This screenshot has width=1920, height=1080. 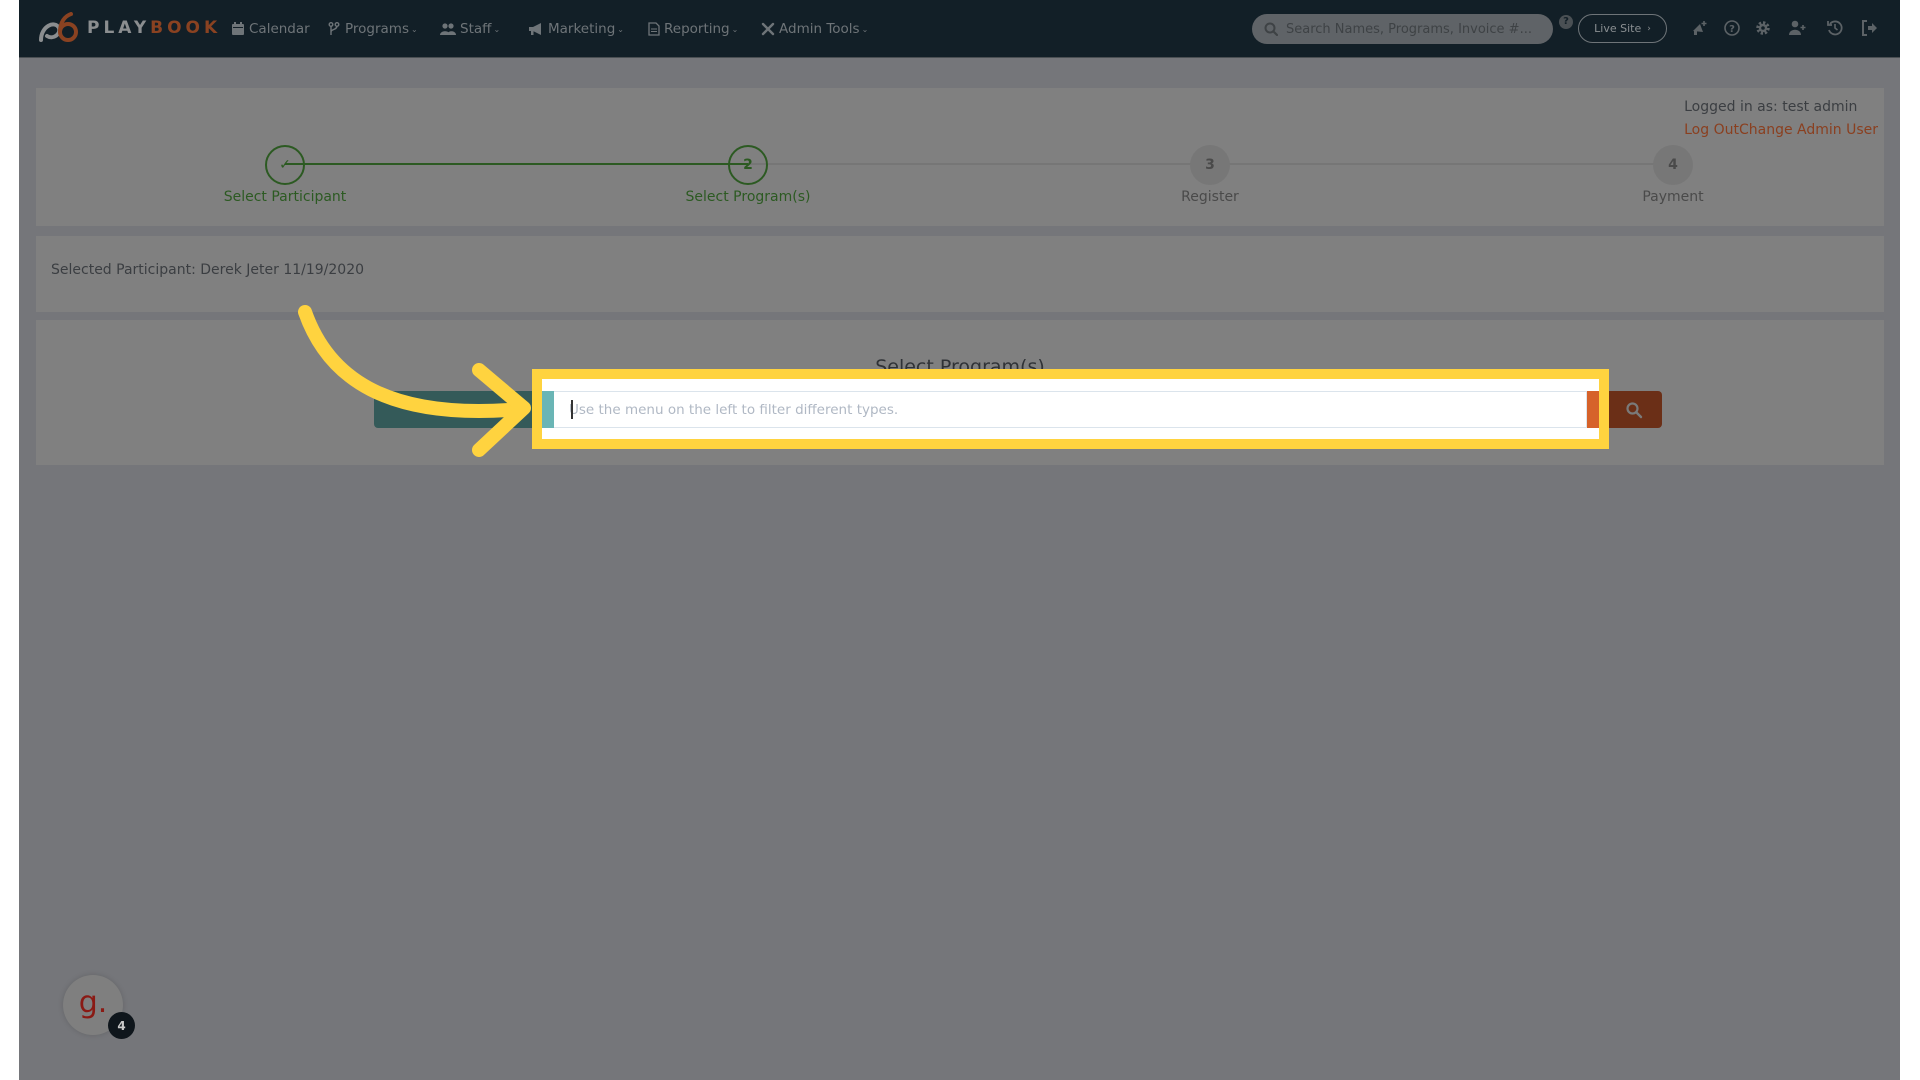 What do you see at coordinates (121, 1025) in the screenshot?
I see `chat-notification-badge: 4` at bounding box center [121, 1025].